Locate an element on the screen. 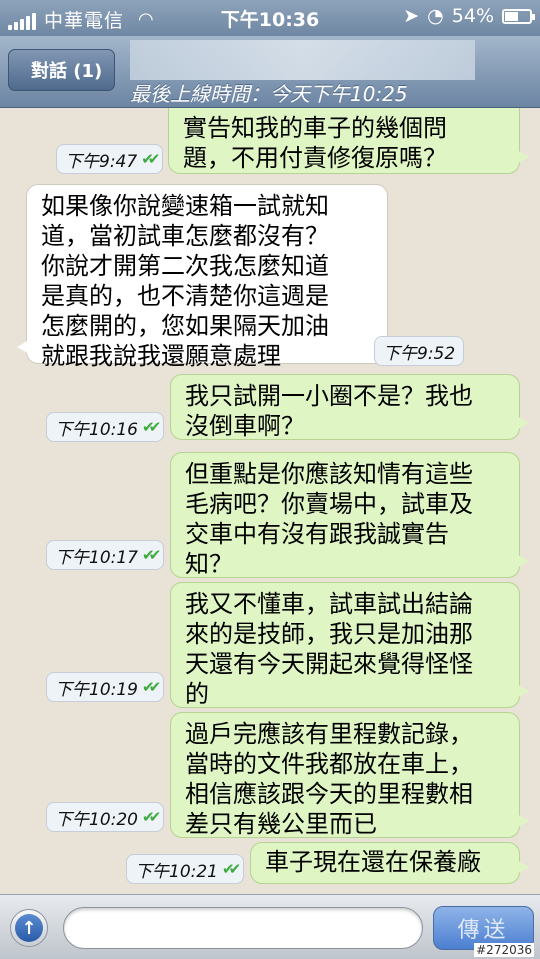  message-timestamp: 下午10:19 ✔✔ is located at coordinates (105, 687).